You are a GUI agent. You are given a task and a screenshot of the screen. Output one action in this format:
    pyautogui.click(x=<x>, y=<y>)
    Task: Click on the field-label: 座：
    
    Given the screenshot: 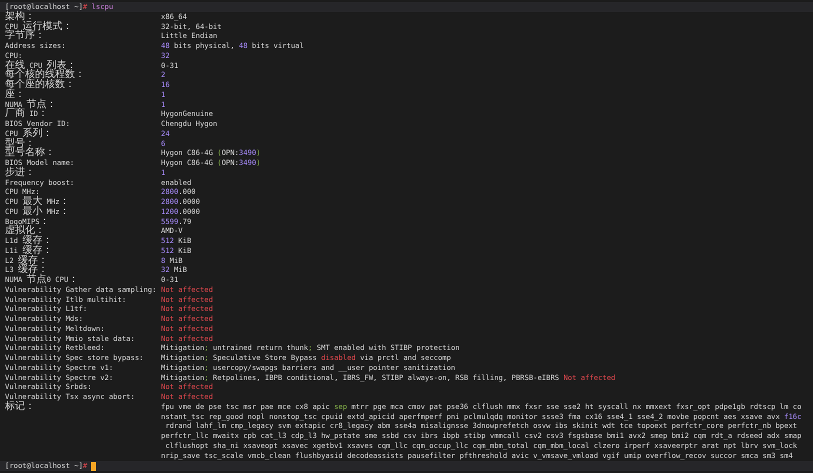 What is the action you would take?
    pyautogui.click(x=15, y=95)
    